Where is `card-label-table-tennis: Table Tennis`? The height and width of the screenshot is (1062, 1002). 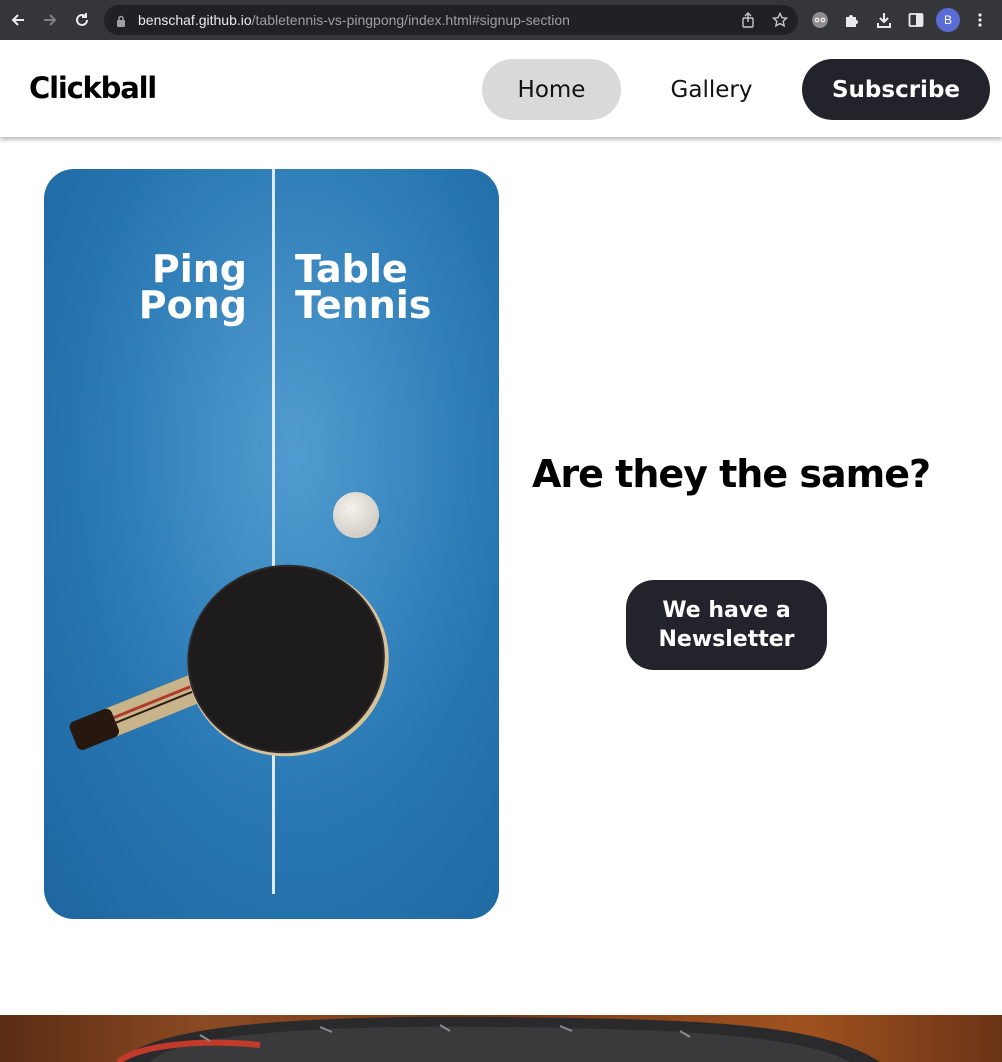 card-label-table-tennis: Table Tennis is located at coordinates (385, 287).